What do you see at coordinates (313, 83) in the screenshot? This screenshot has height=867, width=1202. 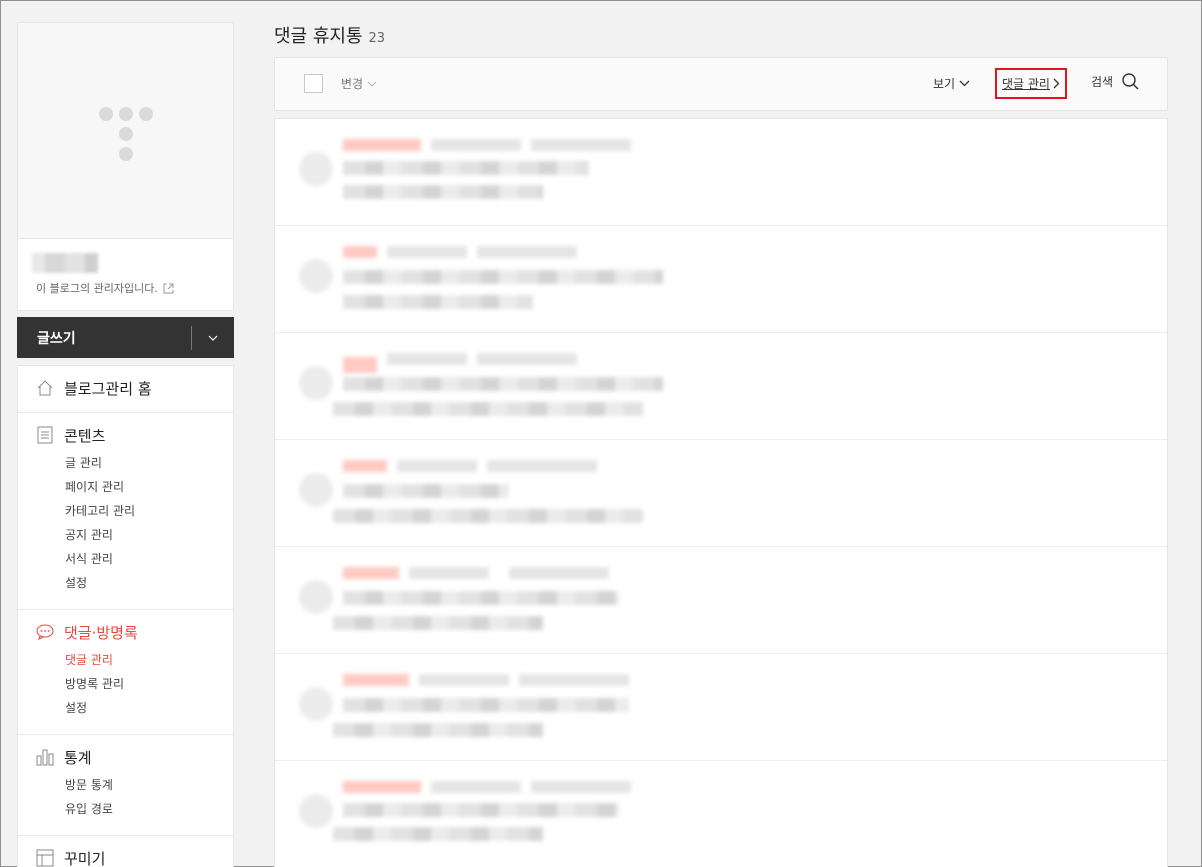 I see `select-all-checkbox` at bounding box center [313, 83].